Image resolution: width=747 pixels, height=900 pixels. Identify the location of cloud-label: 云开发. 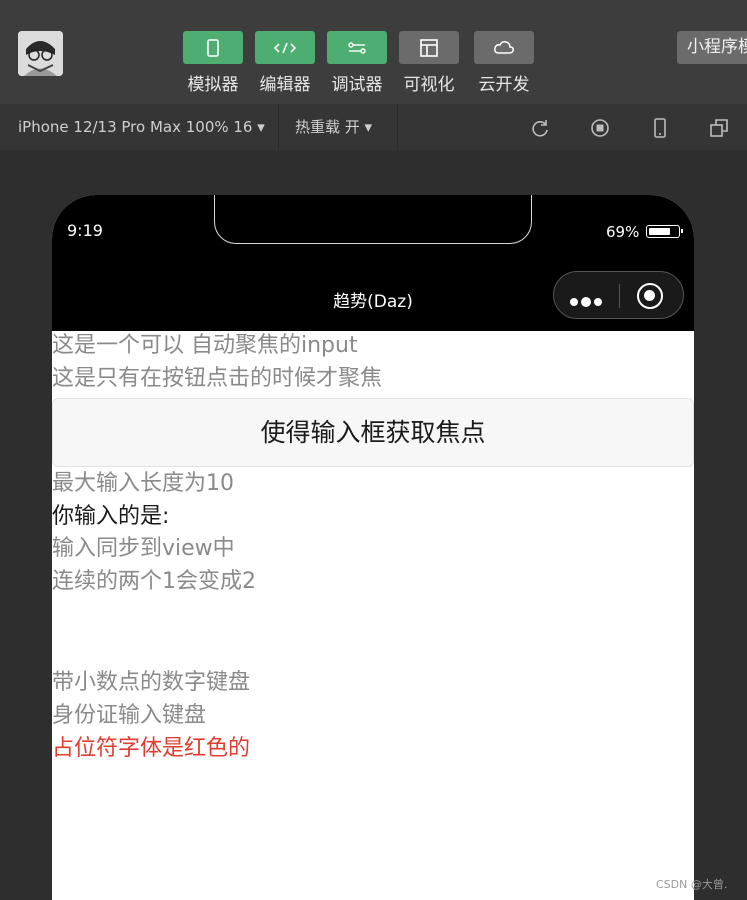
(504, 85).